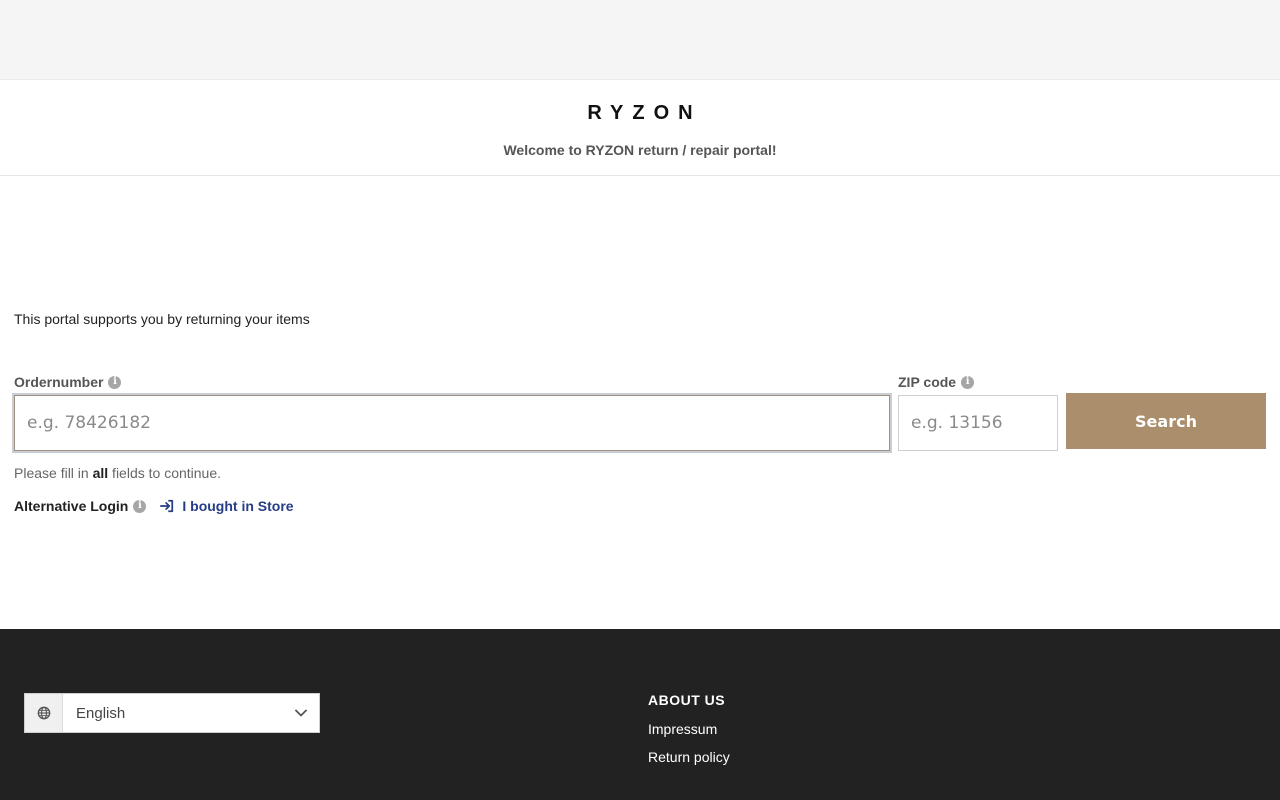 Image resolution: width=1280 pixels, height=800 pixels. I want to click on about-us-section: ABOUT US Impressum Return policy, so click(689, 728).